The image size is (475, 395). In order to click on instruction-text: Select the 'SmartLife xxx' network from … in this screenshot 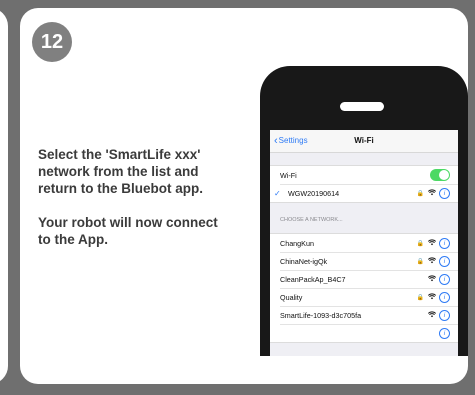, I will do `click(133, 205)`.